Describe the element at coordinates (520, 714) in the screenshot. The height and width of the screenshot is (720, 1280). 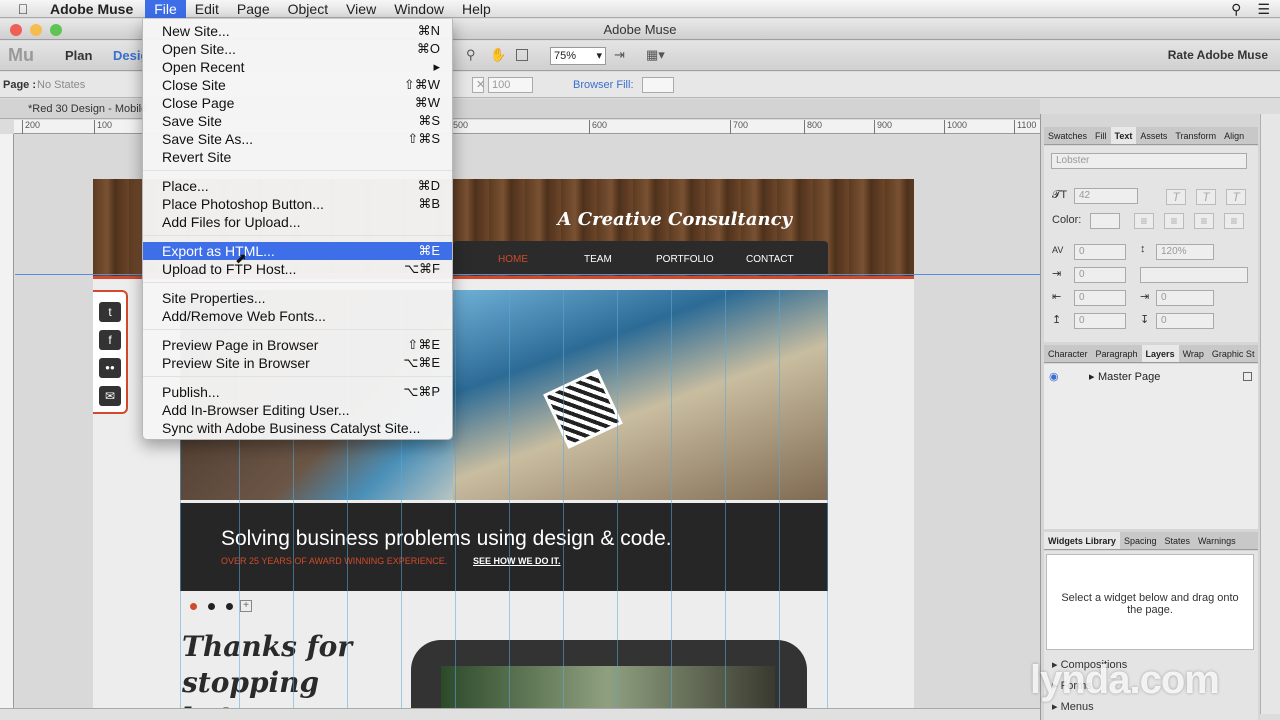
I see `horizontal-scrollbar` at that location.